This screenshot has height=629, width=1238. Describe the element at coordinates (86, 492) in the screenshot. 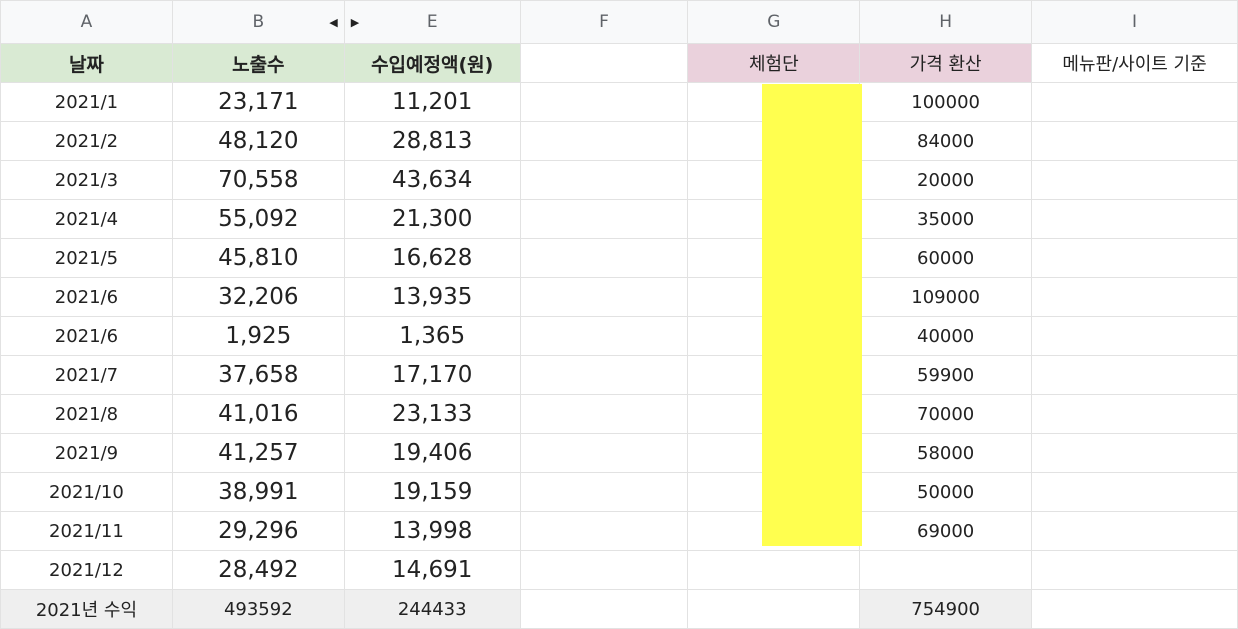

I see `cell-date: 2021/10` at that location.